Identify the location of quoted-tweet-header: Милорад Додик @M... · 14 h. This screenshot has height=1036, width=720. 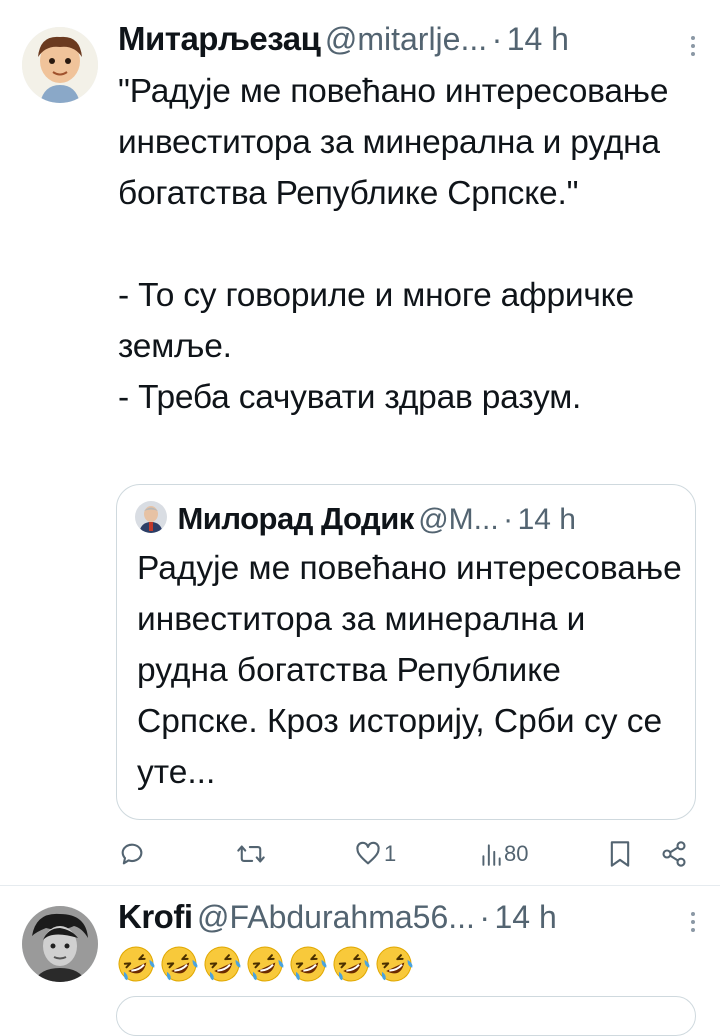
(355, 523).